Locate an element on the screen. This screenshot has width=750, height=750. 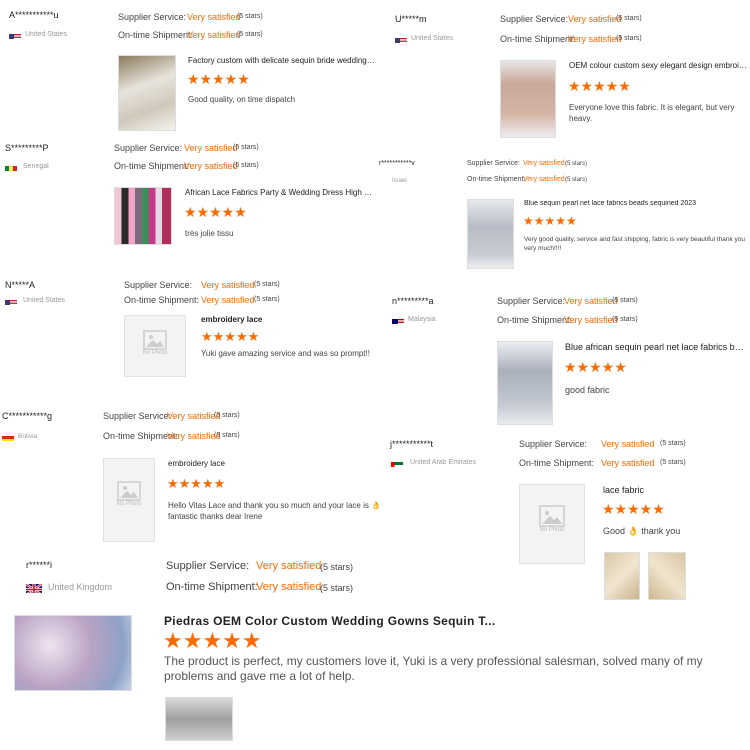
buyer-name: C***********g is located at coordinates (27, 416).